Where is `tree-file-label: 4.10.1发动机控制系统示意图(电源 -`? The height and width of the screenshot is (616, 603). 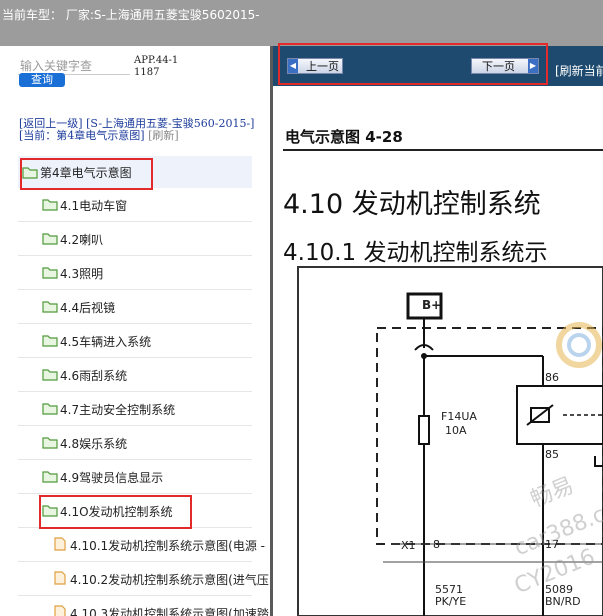 tree-file-label: 4.10.1发动机控制系统示意图(电源 - is located at coordinates (167, 546).